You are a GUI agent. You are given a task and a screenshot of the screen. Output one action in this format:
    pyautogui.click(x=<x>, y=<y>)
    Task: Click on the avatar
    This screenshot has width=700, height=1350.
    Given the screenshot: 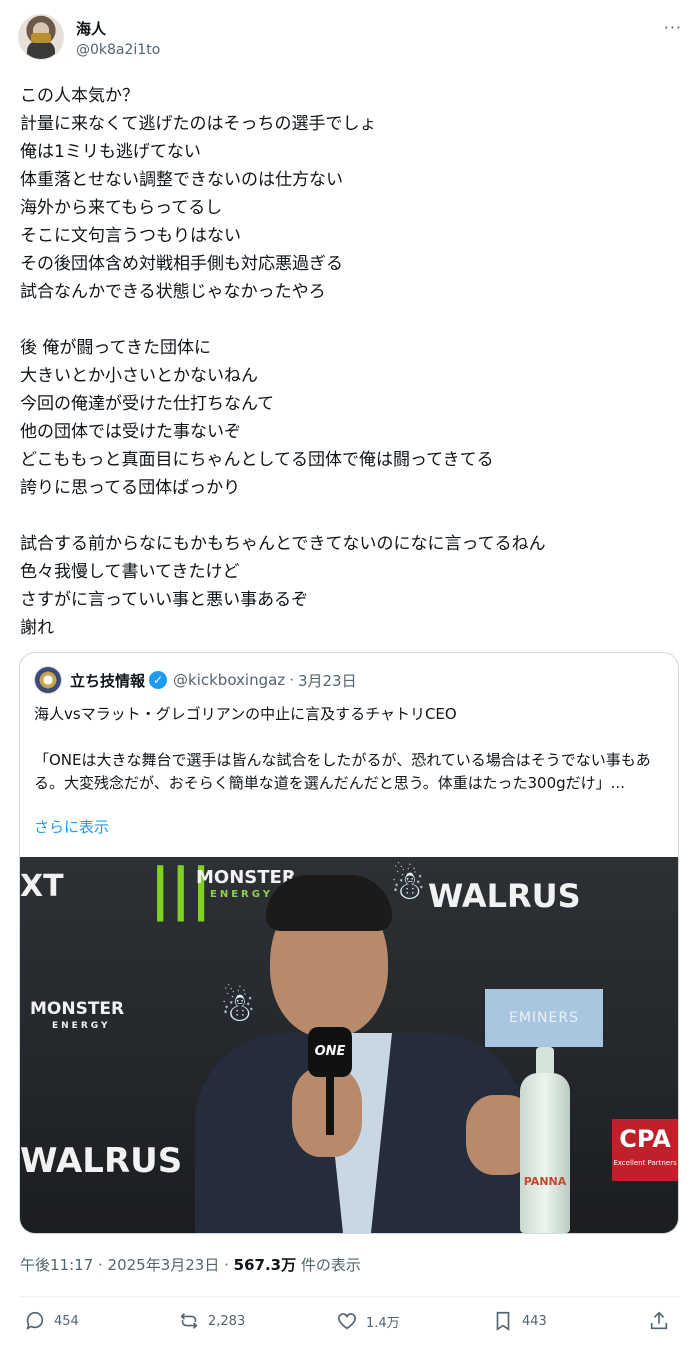 What is the action you would take?
    pyautogui.click(x=41, y=37)
    